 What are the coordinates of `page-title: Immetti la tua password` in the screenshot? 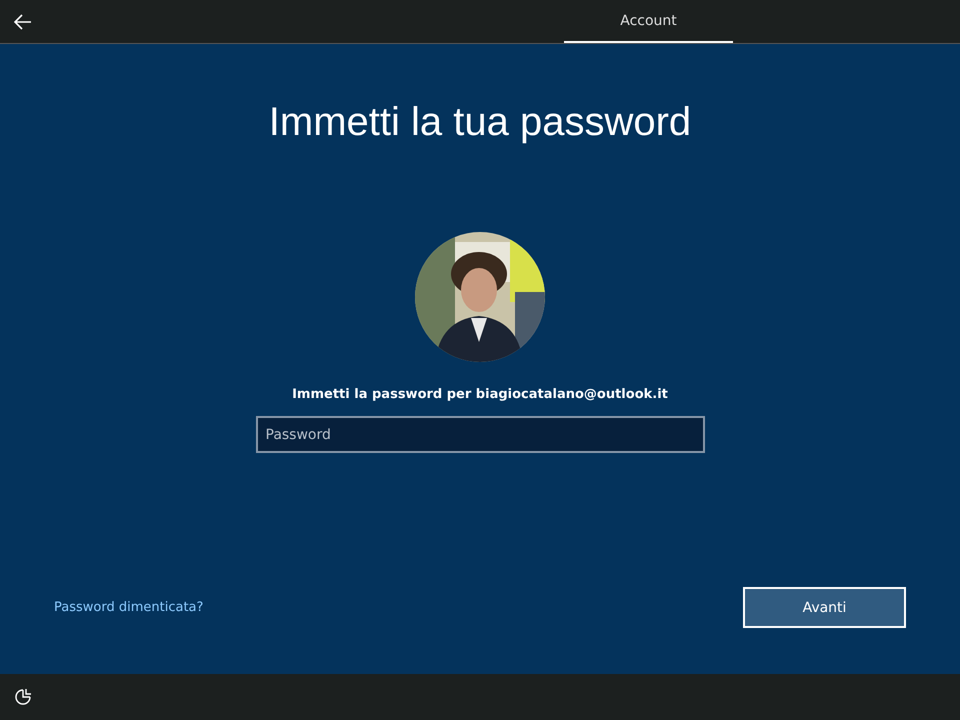 It's located at (480, 122).